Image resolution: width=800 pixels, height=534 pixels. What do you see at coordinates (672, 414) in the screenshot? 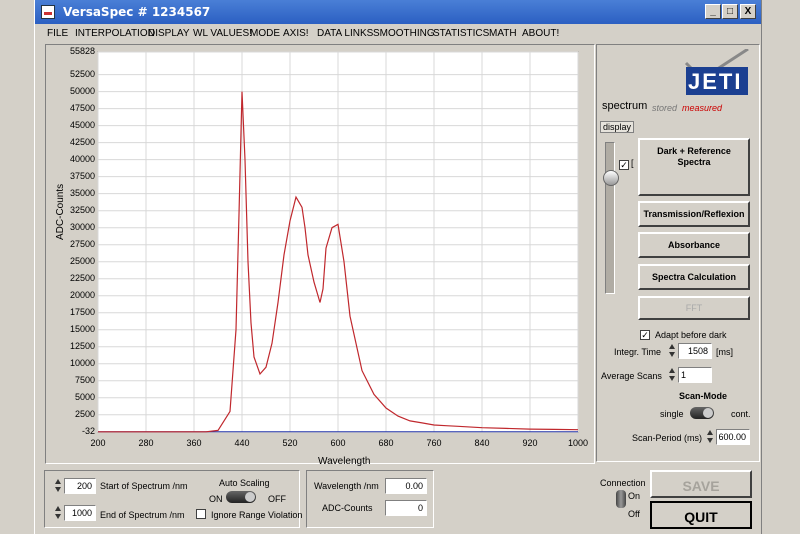
I see `single-label: single` at bounding box center [672, 414].